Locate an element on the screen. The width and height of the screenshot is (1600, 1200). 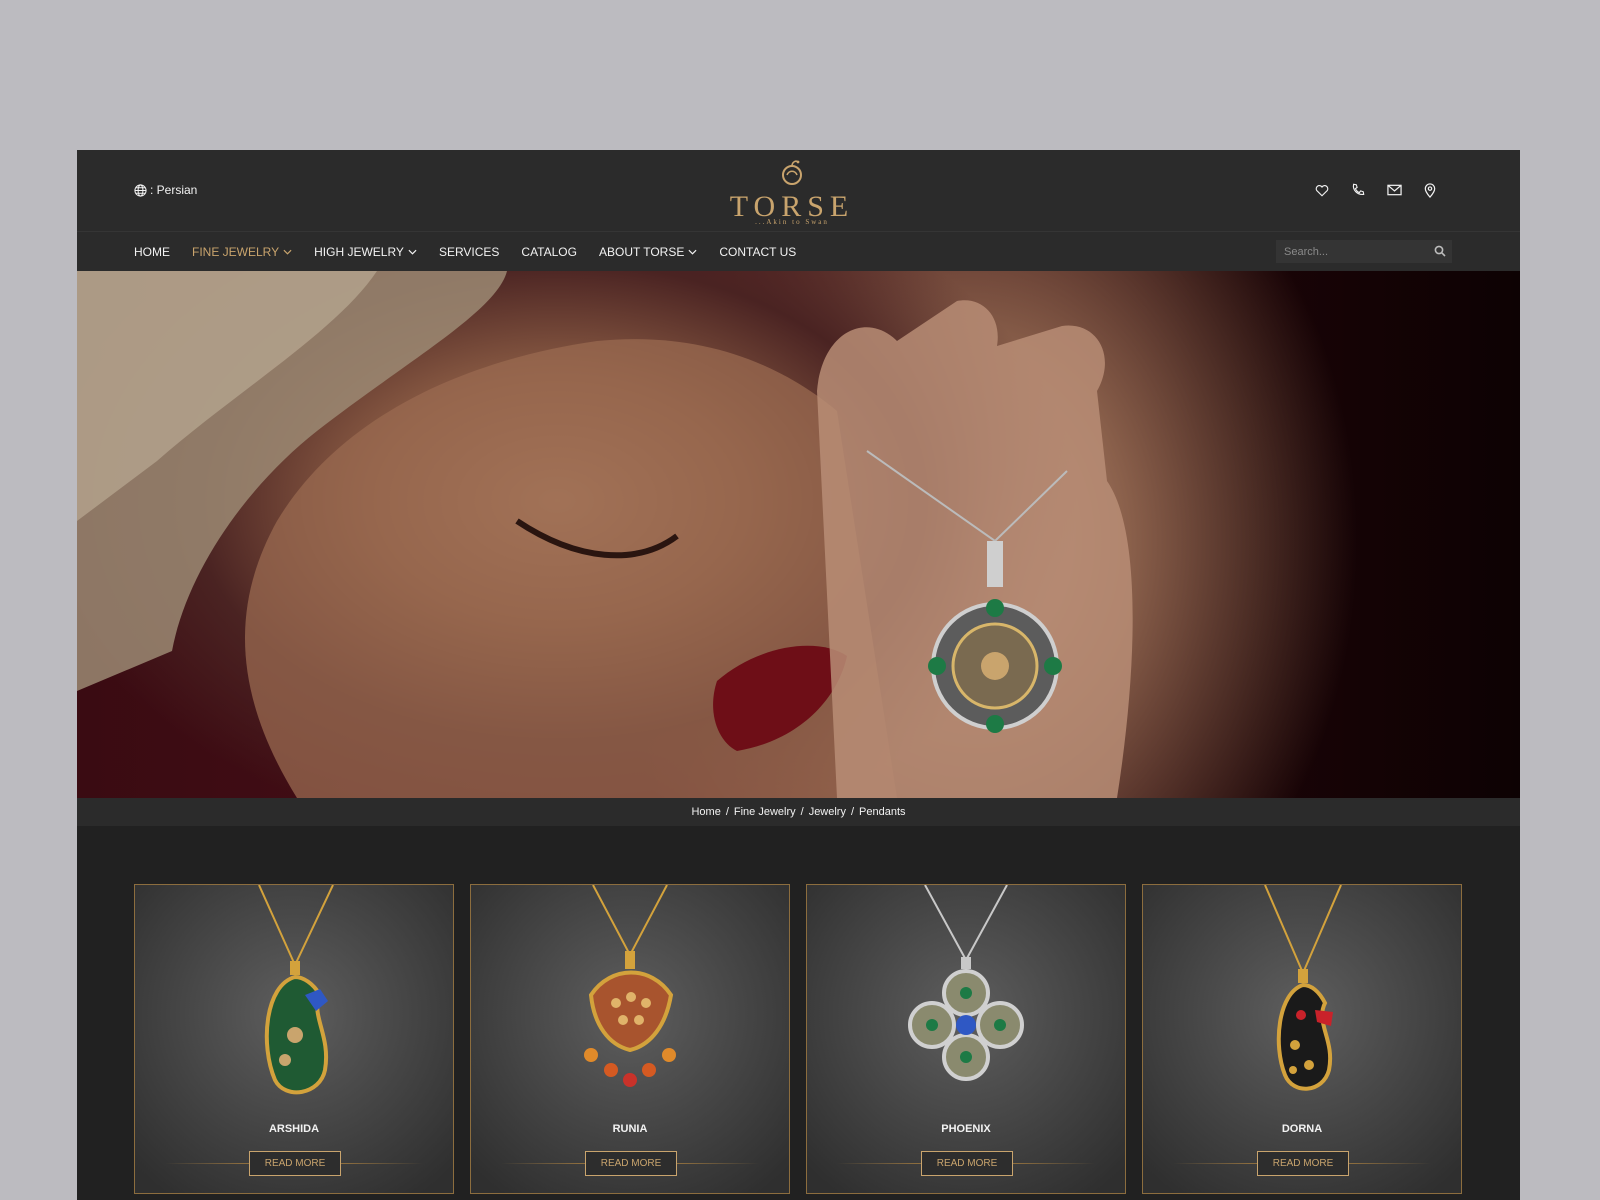
logo-tagline: ...Akin to Swan is located at coordinates (792, 222).